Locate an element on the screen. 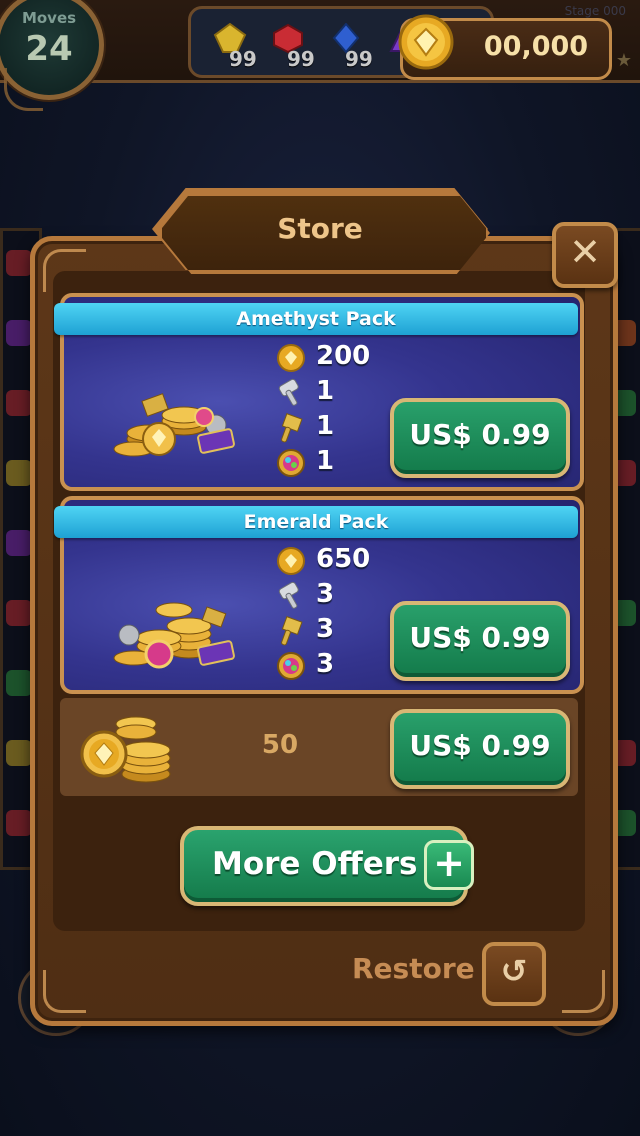 The width and height of the screenshot is (640, 1136). pack-ribbon: Emerald Pack is located at coordinates (316, 522).